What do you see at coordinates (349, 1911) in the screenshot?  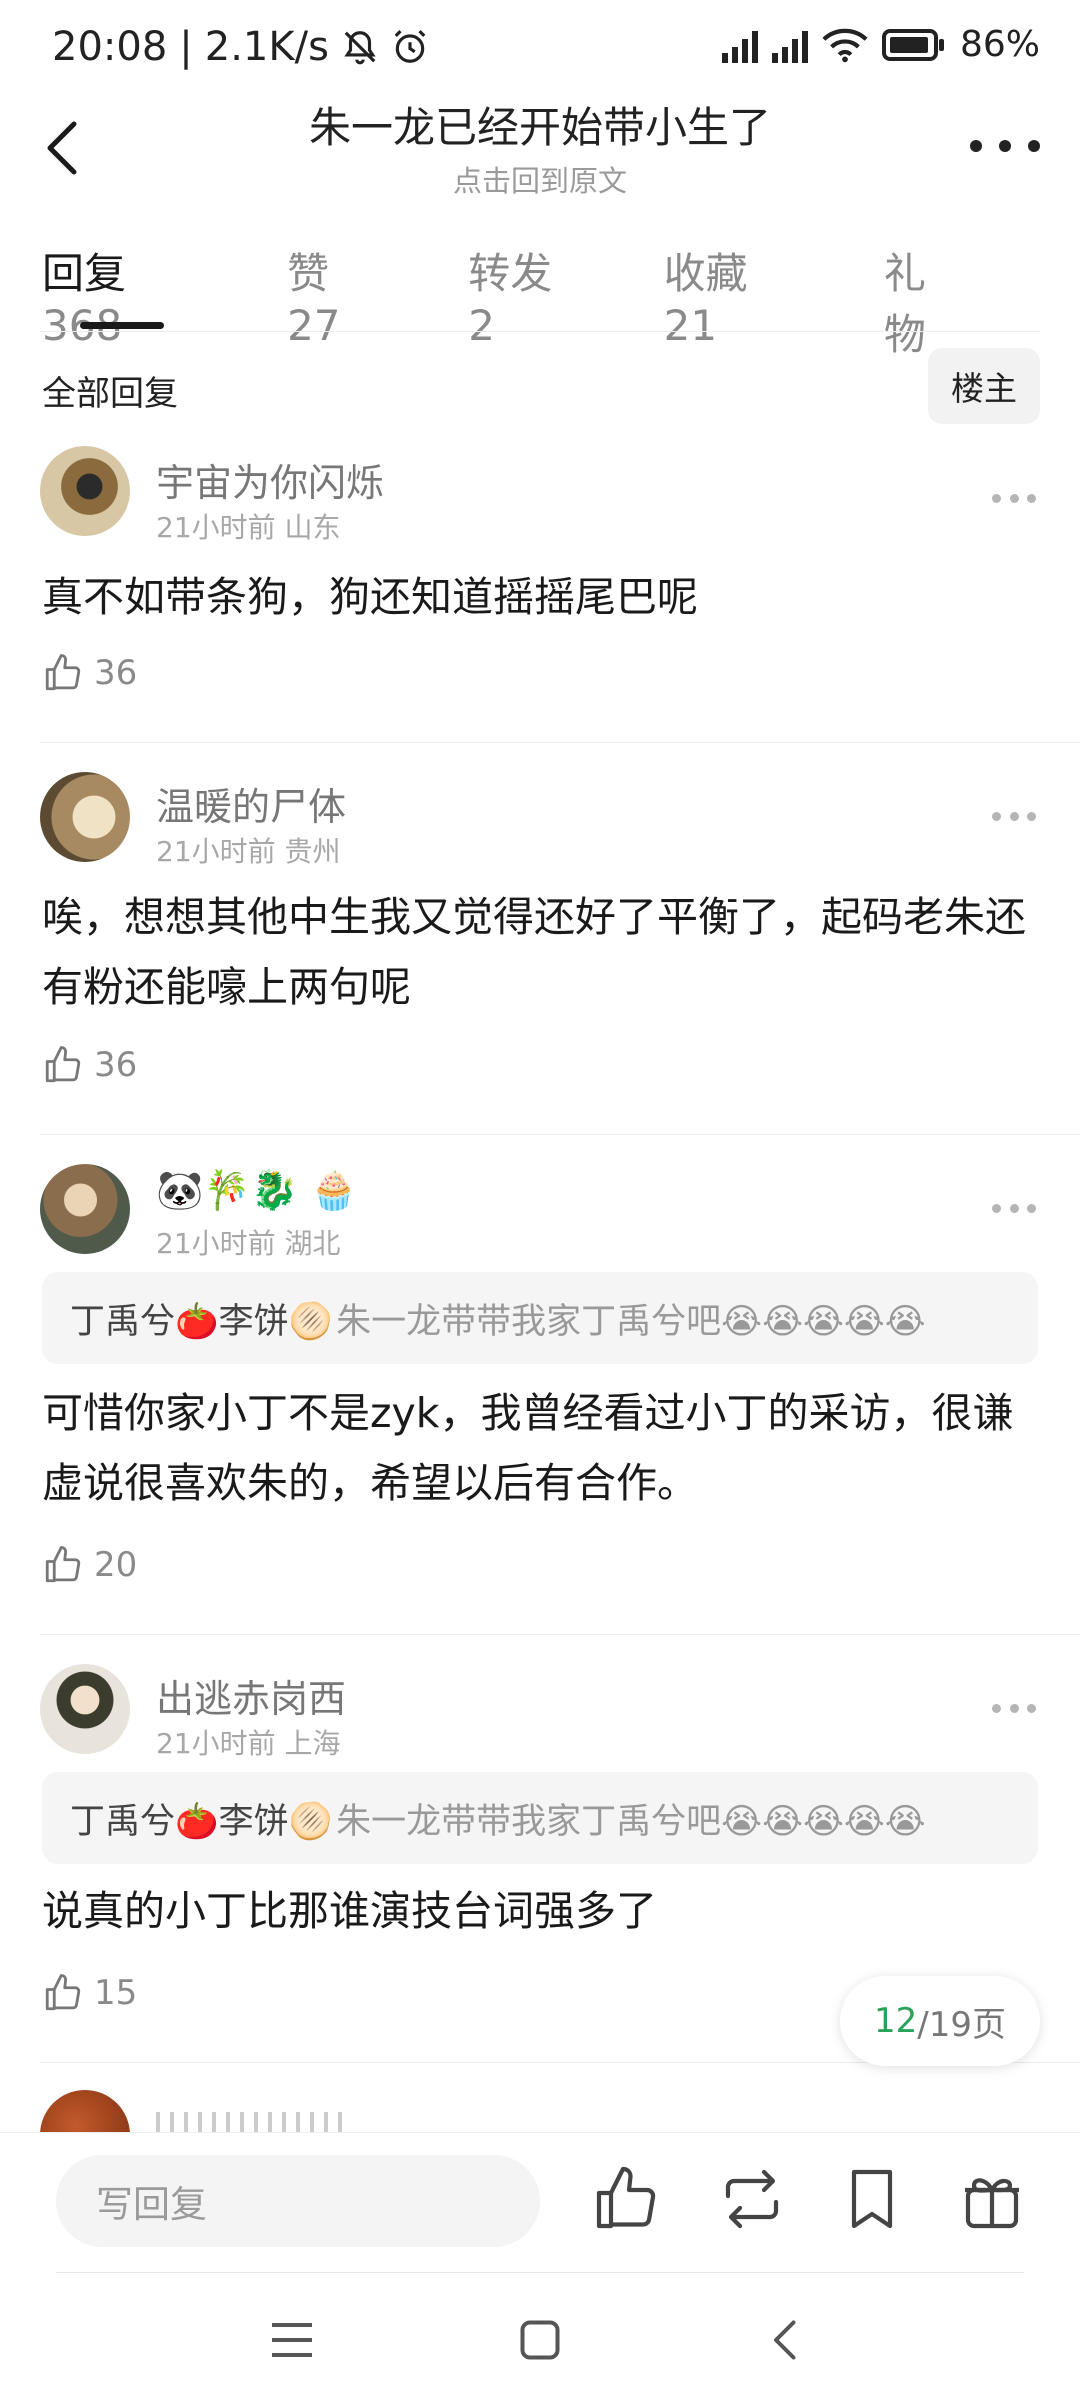 I see `comment-text: 说真的小丁比那谁演技台词强多了` at bounding box center [349, 1911].